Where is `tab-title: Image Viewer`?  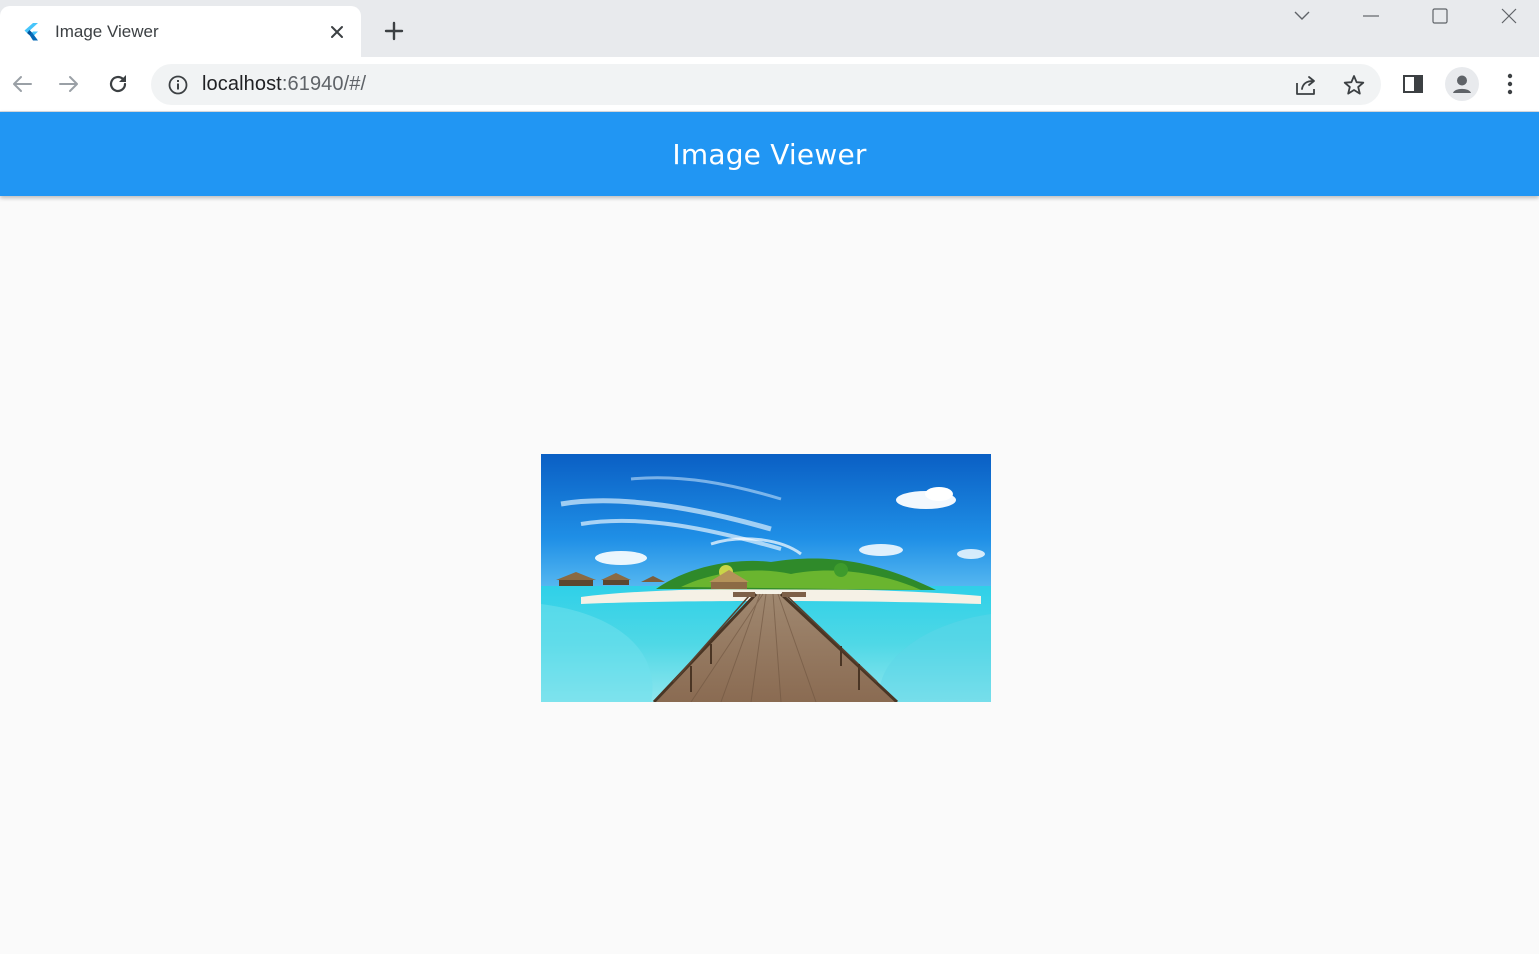 tab-title: Image Viewer is located at coordinates (107, 31).